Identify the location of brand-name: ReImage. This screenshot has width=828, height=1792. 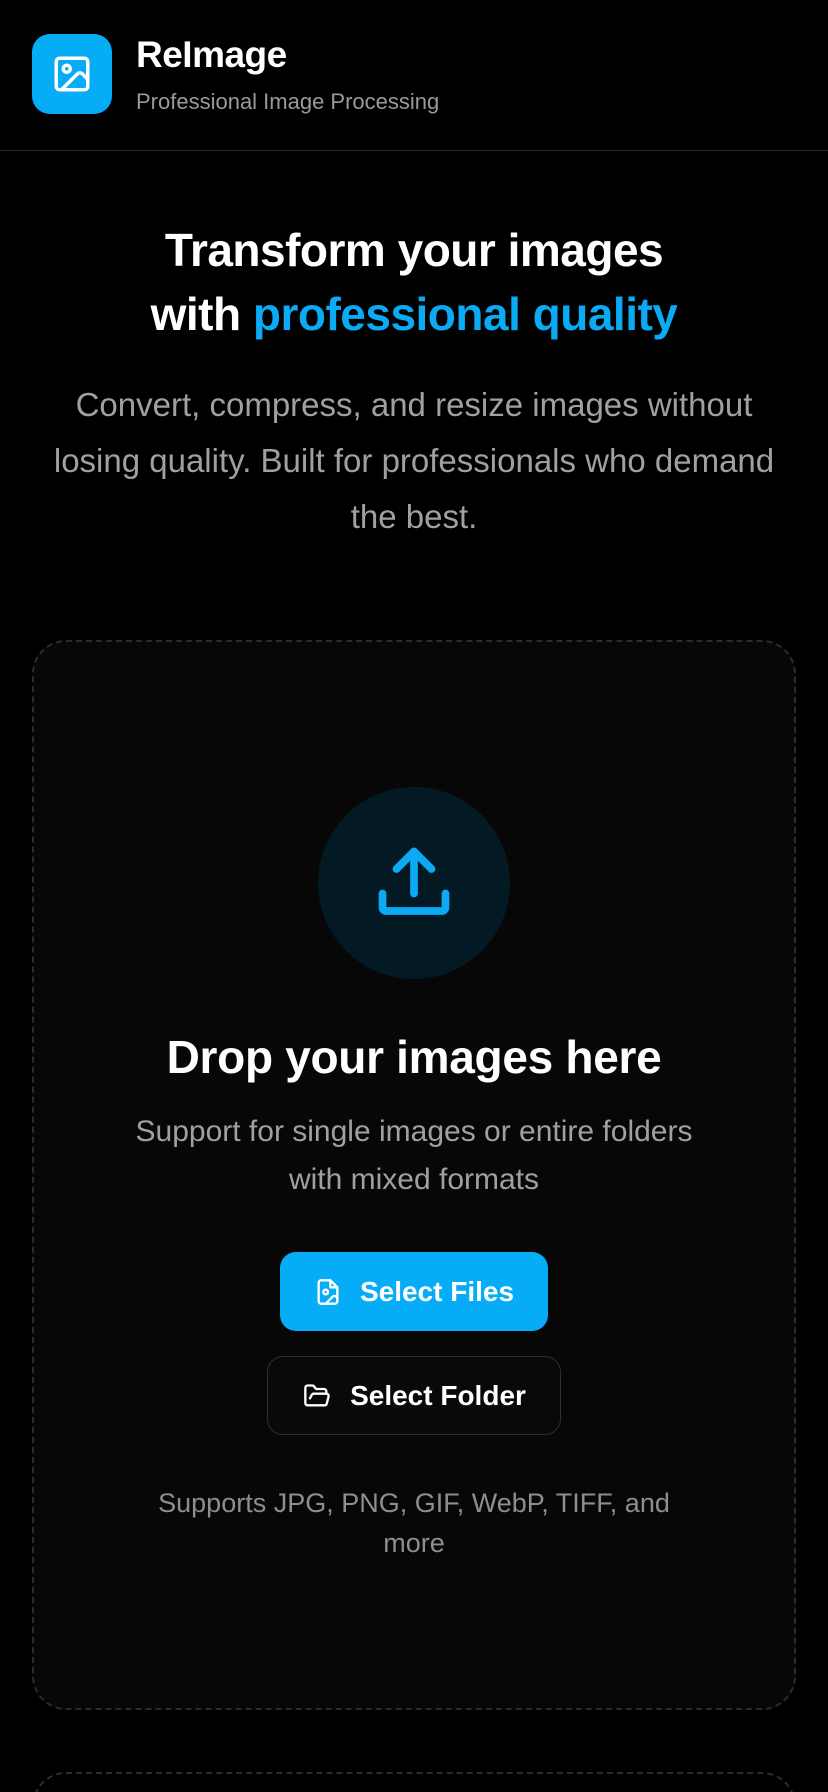
(211, 54).